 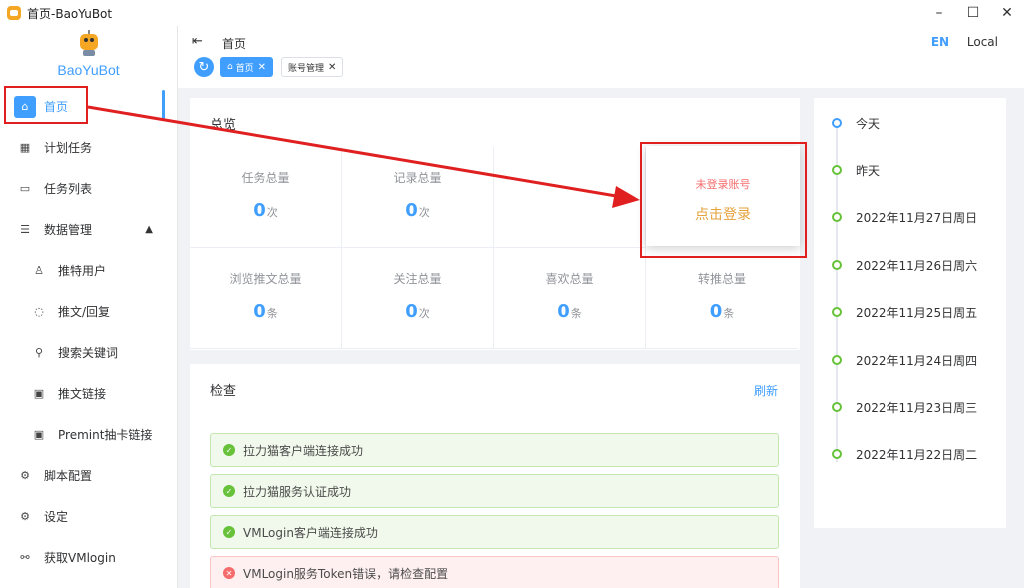 What do you see at coordinates (88, 147) in the screenshot?
I see `sidebar-item-scheduled-tasks: ▦ 计划任务` at bounding box center [88, 147].